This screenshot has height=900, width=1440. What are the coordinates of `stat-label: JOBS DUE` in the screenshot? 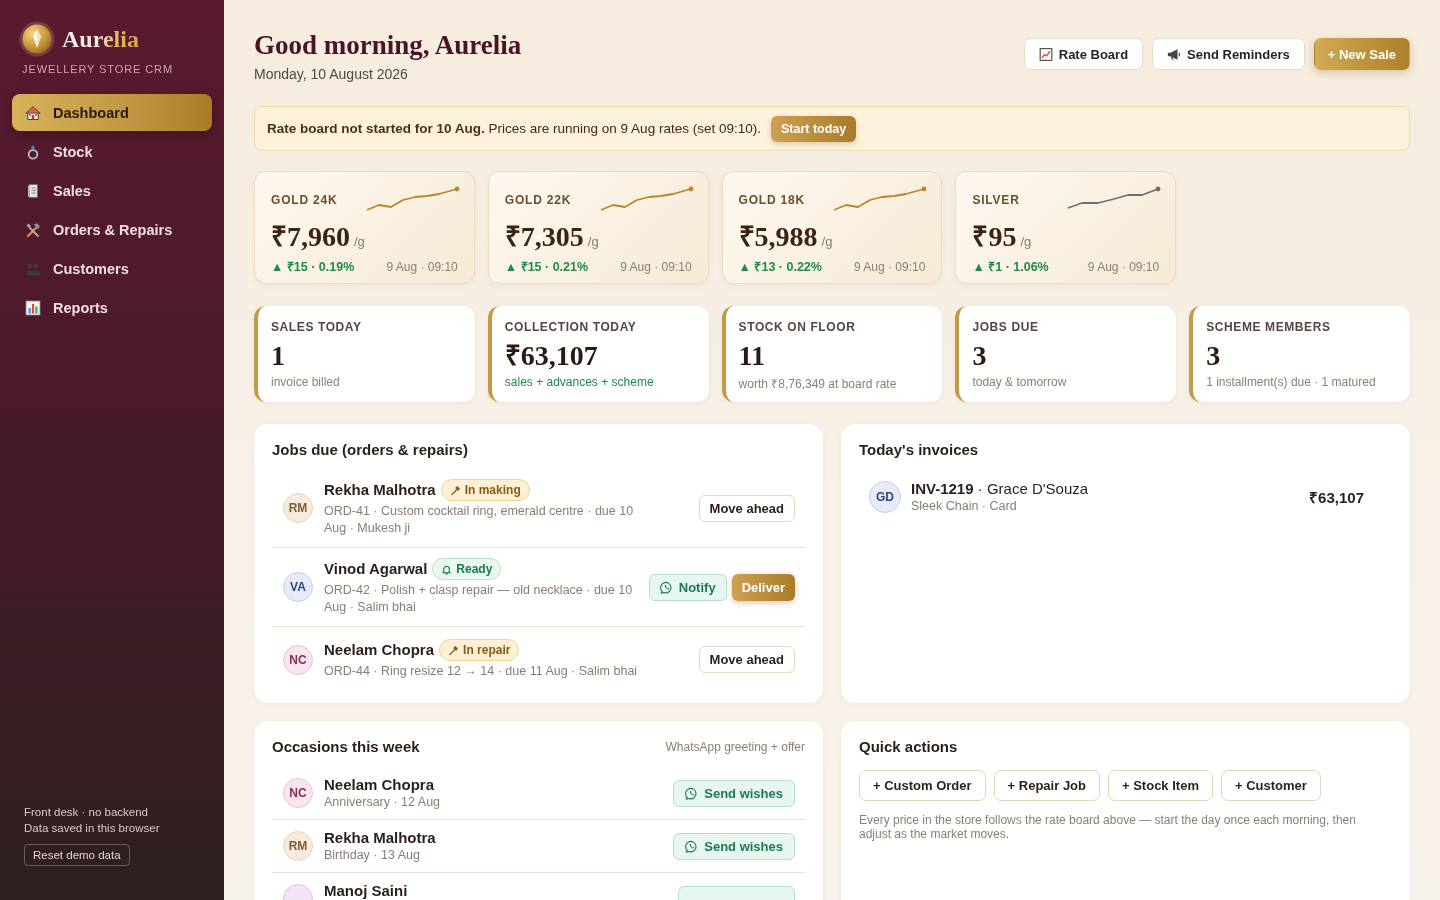 It's located at (1006, 327).